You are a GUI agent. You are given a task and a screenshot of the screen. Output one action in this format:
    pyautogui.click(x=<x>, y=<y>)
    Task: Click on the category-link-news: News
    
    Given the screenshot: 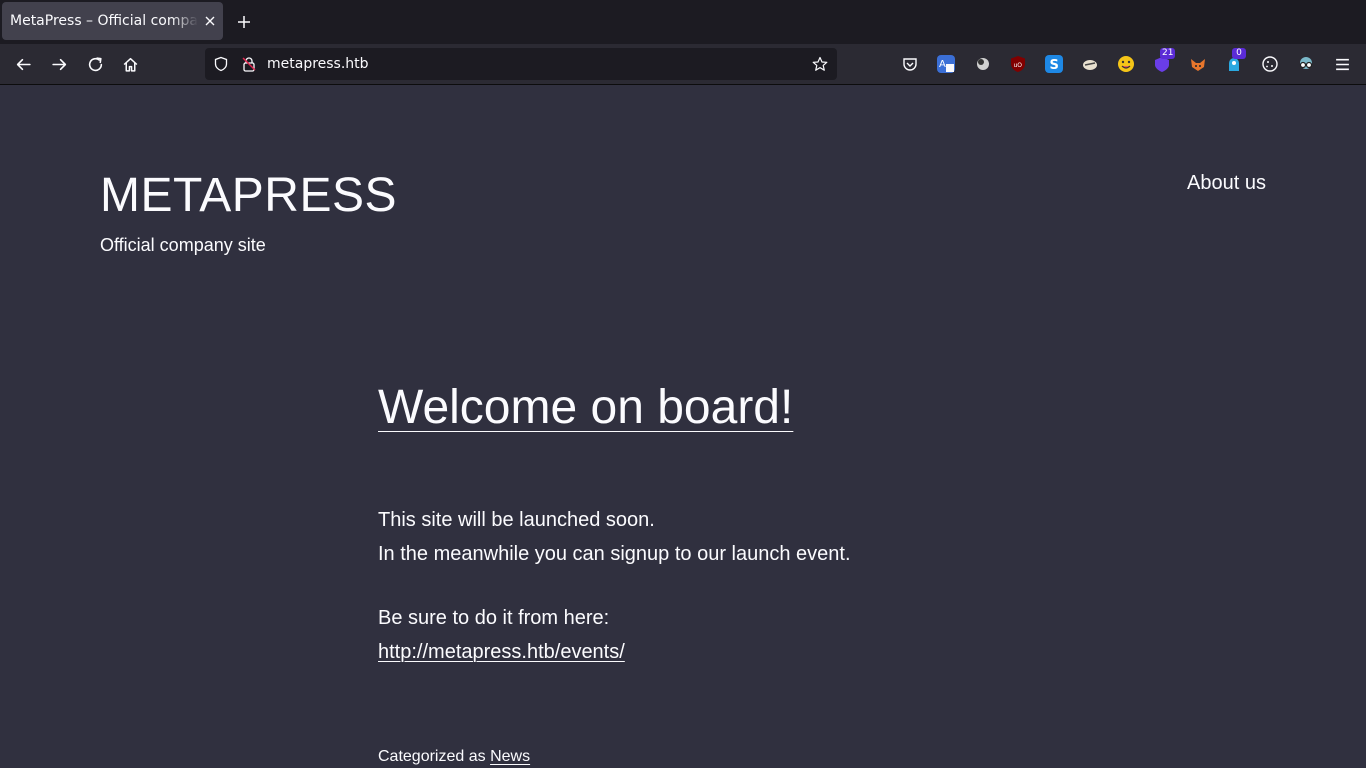 What is the action you would take?
    pyautogui.click(x=510, y=756)
    